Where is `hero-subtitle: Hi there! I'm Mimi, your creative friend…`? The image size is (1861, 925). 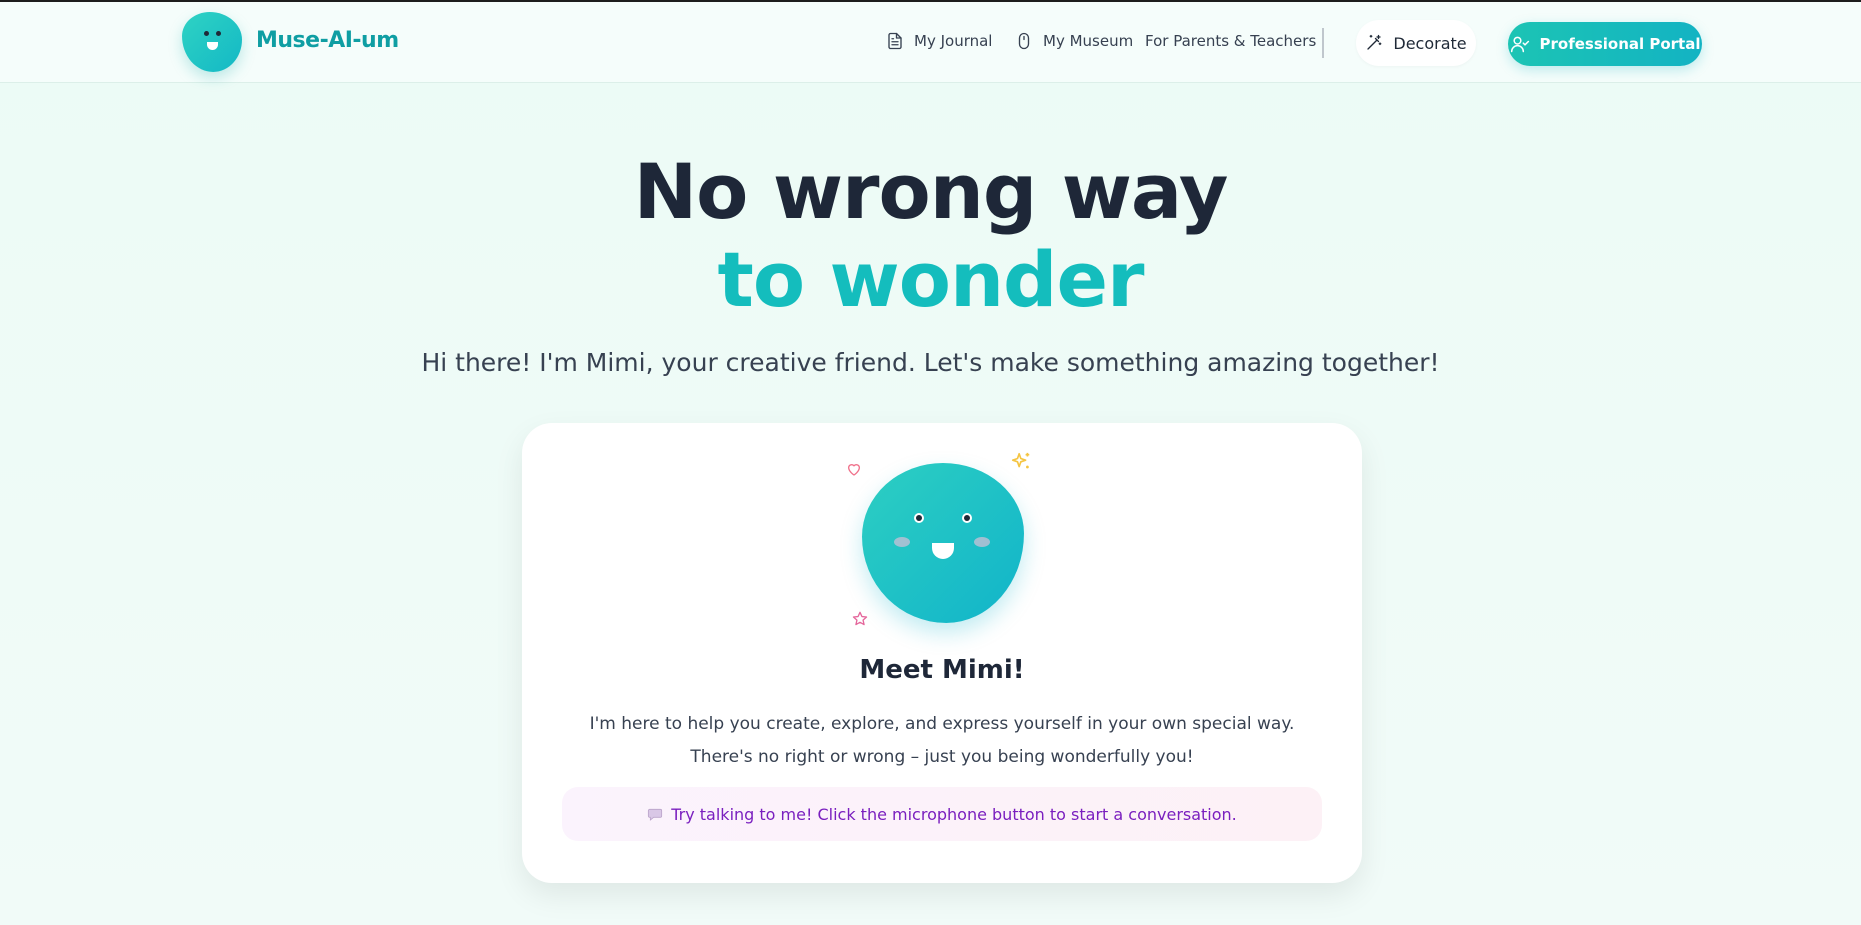 hero-subtitle: Hi there! I'm Mimi, your creative friend… is located at coordinates (930, 362).